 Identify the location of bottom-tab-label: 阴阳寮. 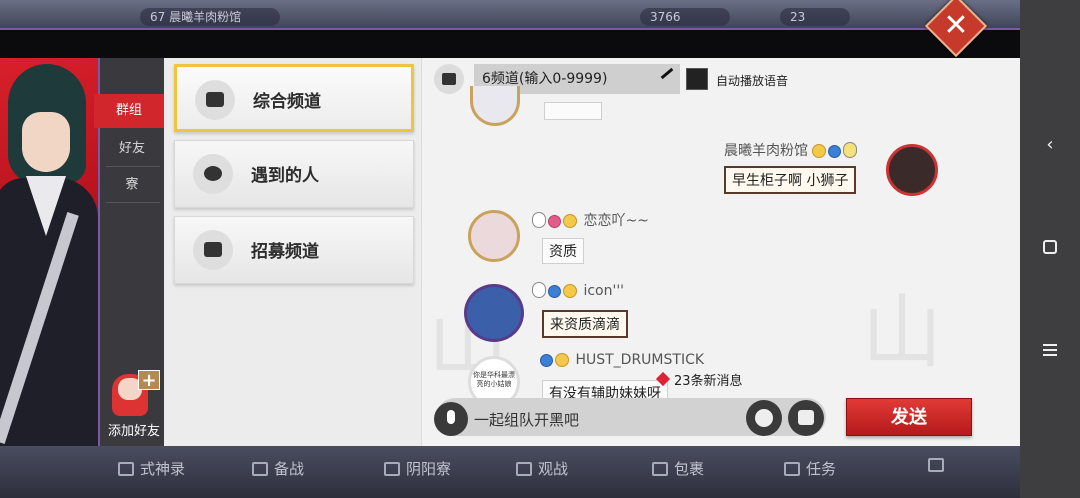
(429, 469).